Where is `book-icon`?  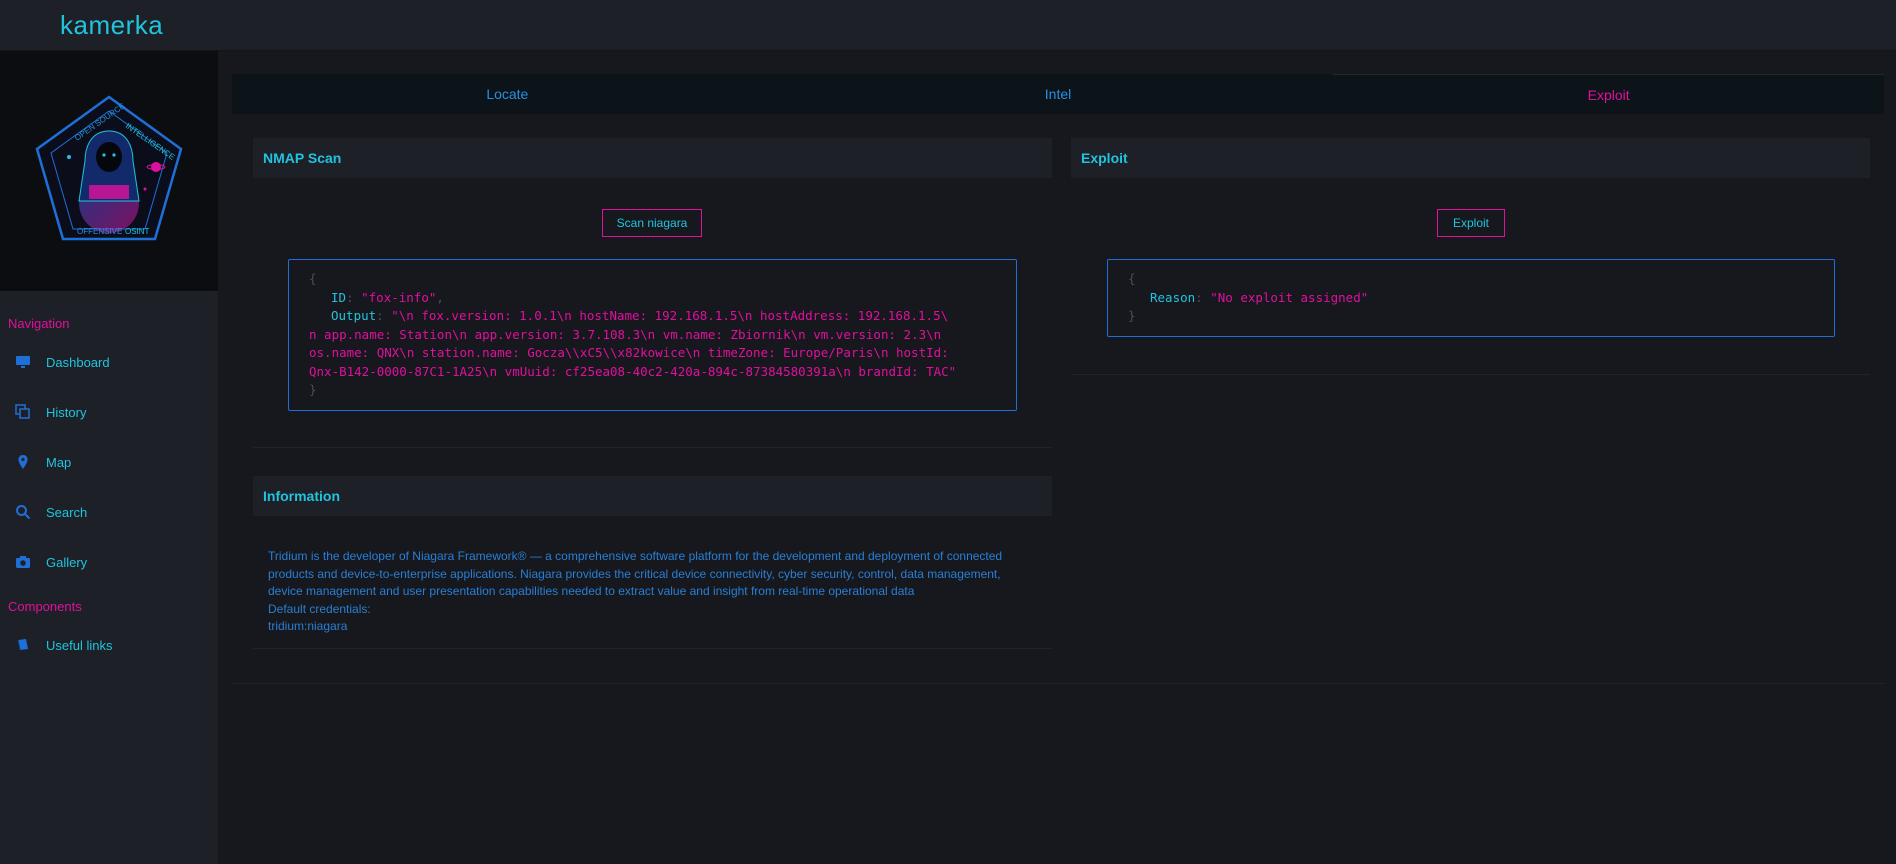
book-icon is located at coordinates (23, 645).